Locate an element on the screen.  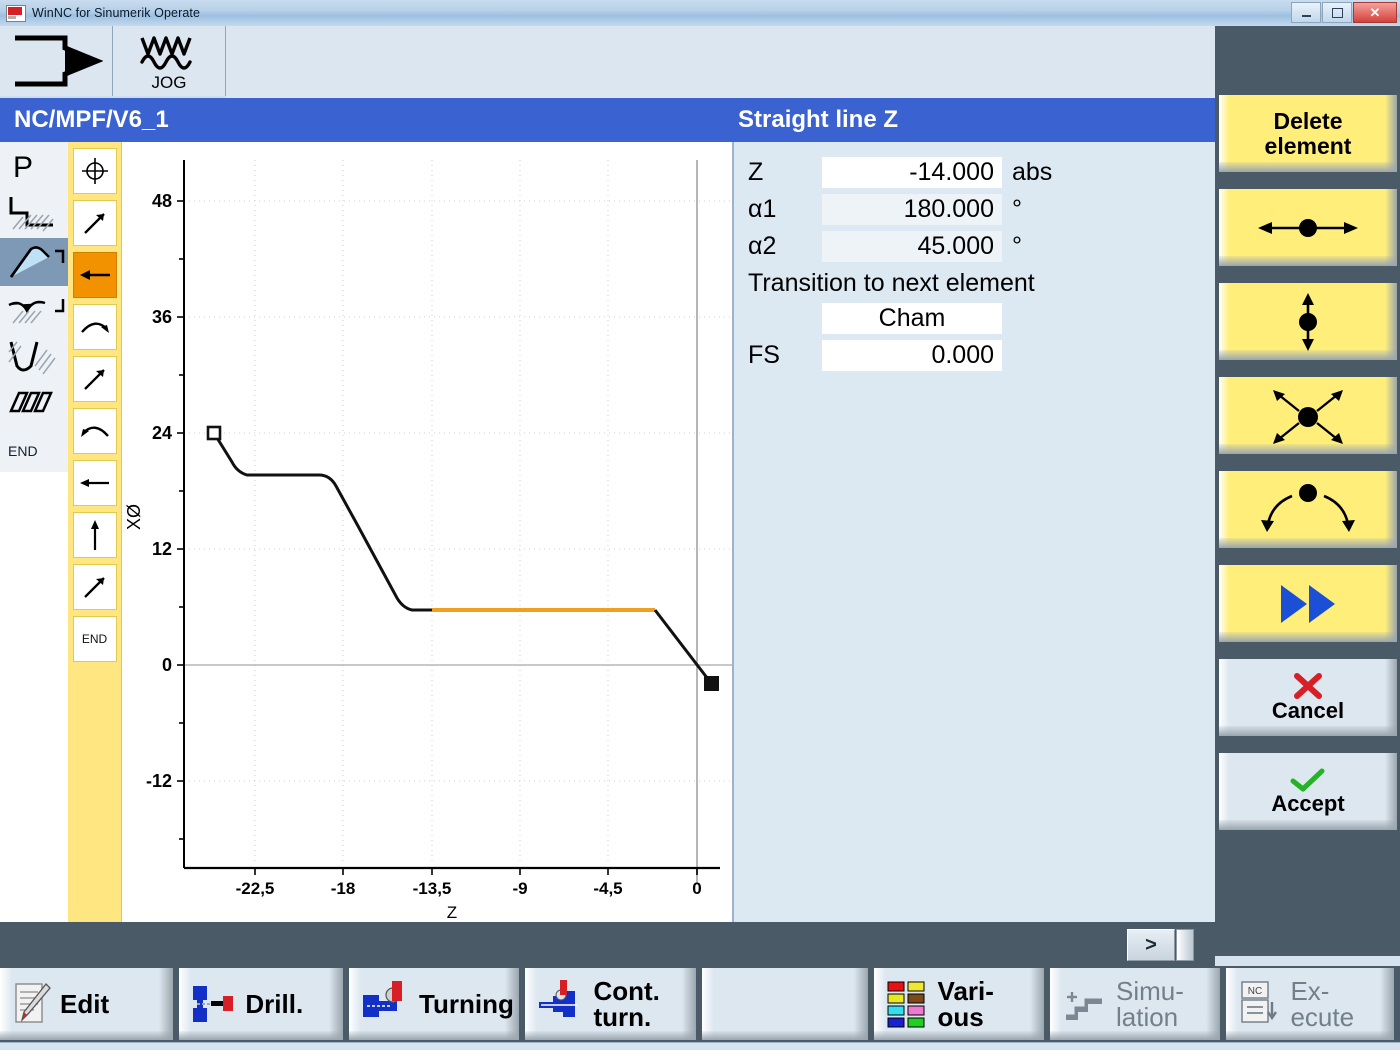
contour-type-end: END is located at coordinates (34, 451).